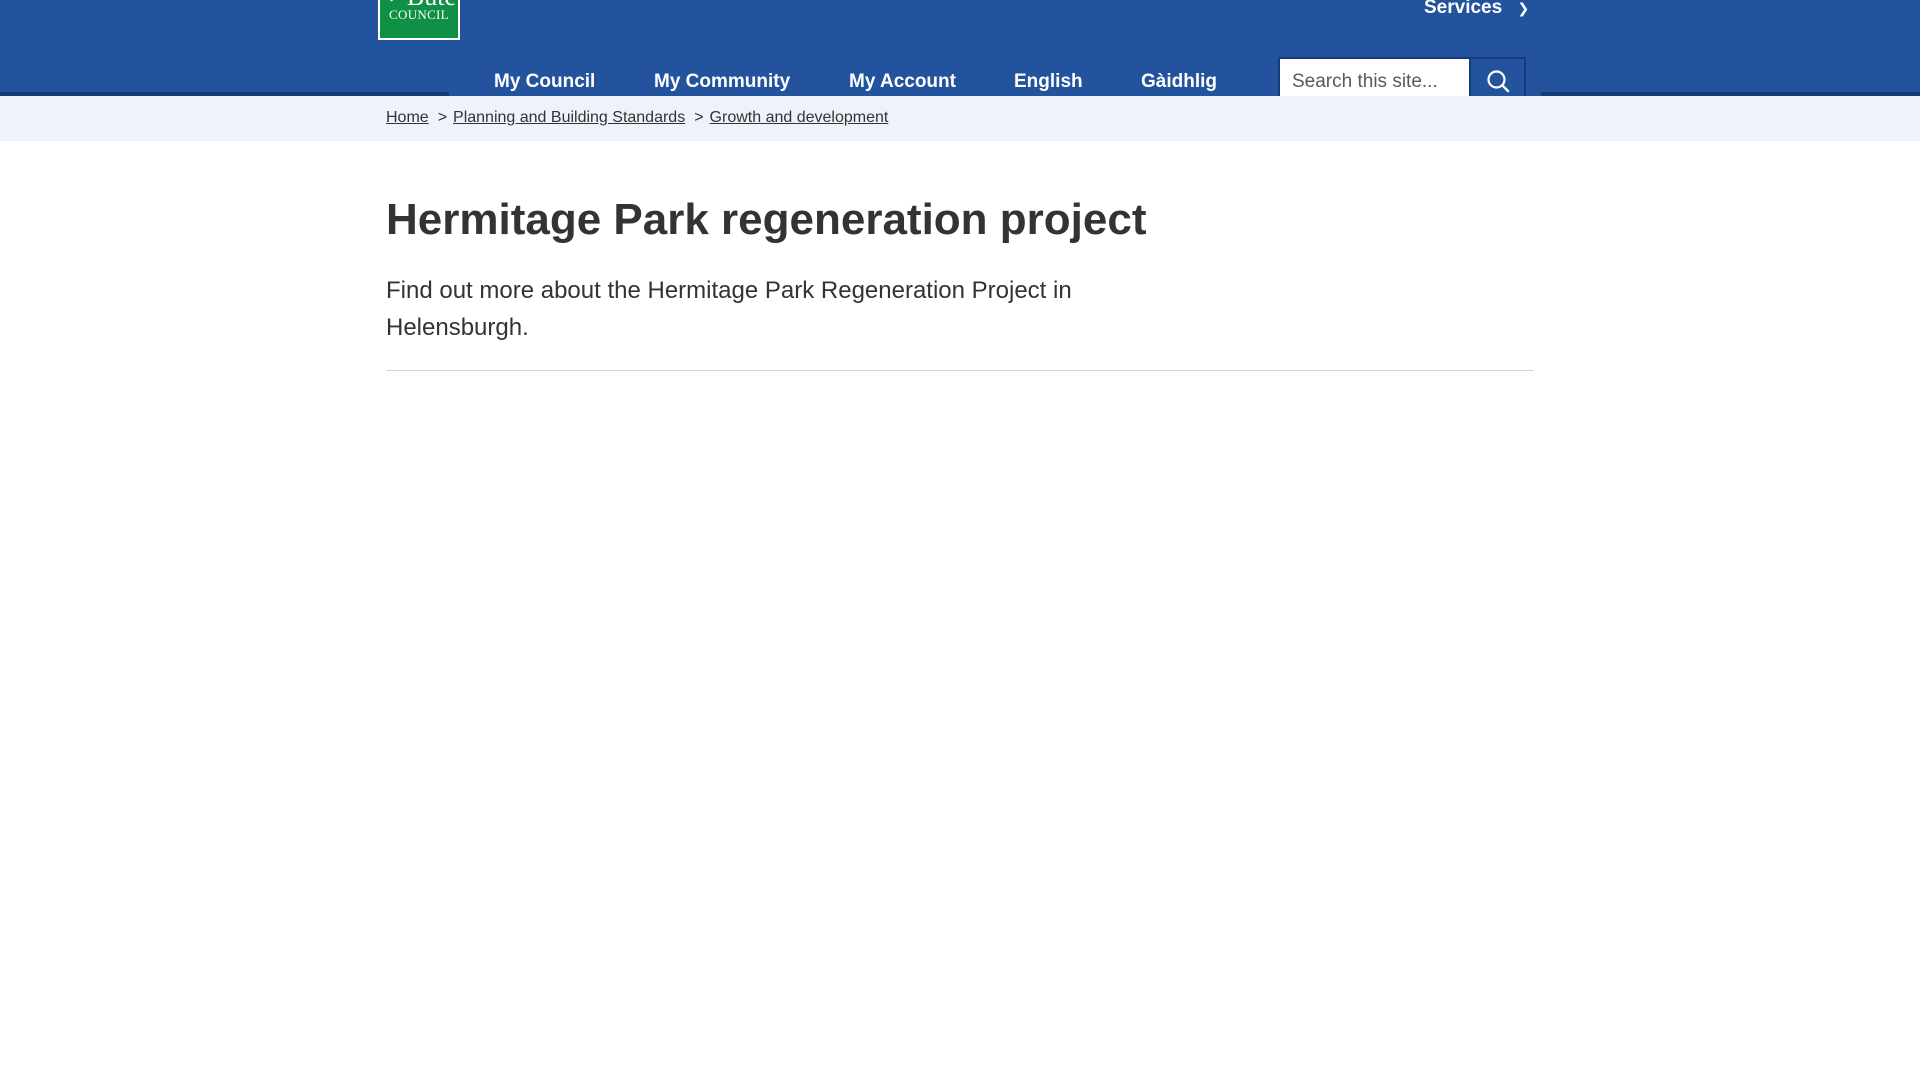 The image size is (1920, 1080). I want to click on search-icon, so click(1497, 80).